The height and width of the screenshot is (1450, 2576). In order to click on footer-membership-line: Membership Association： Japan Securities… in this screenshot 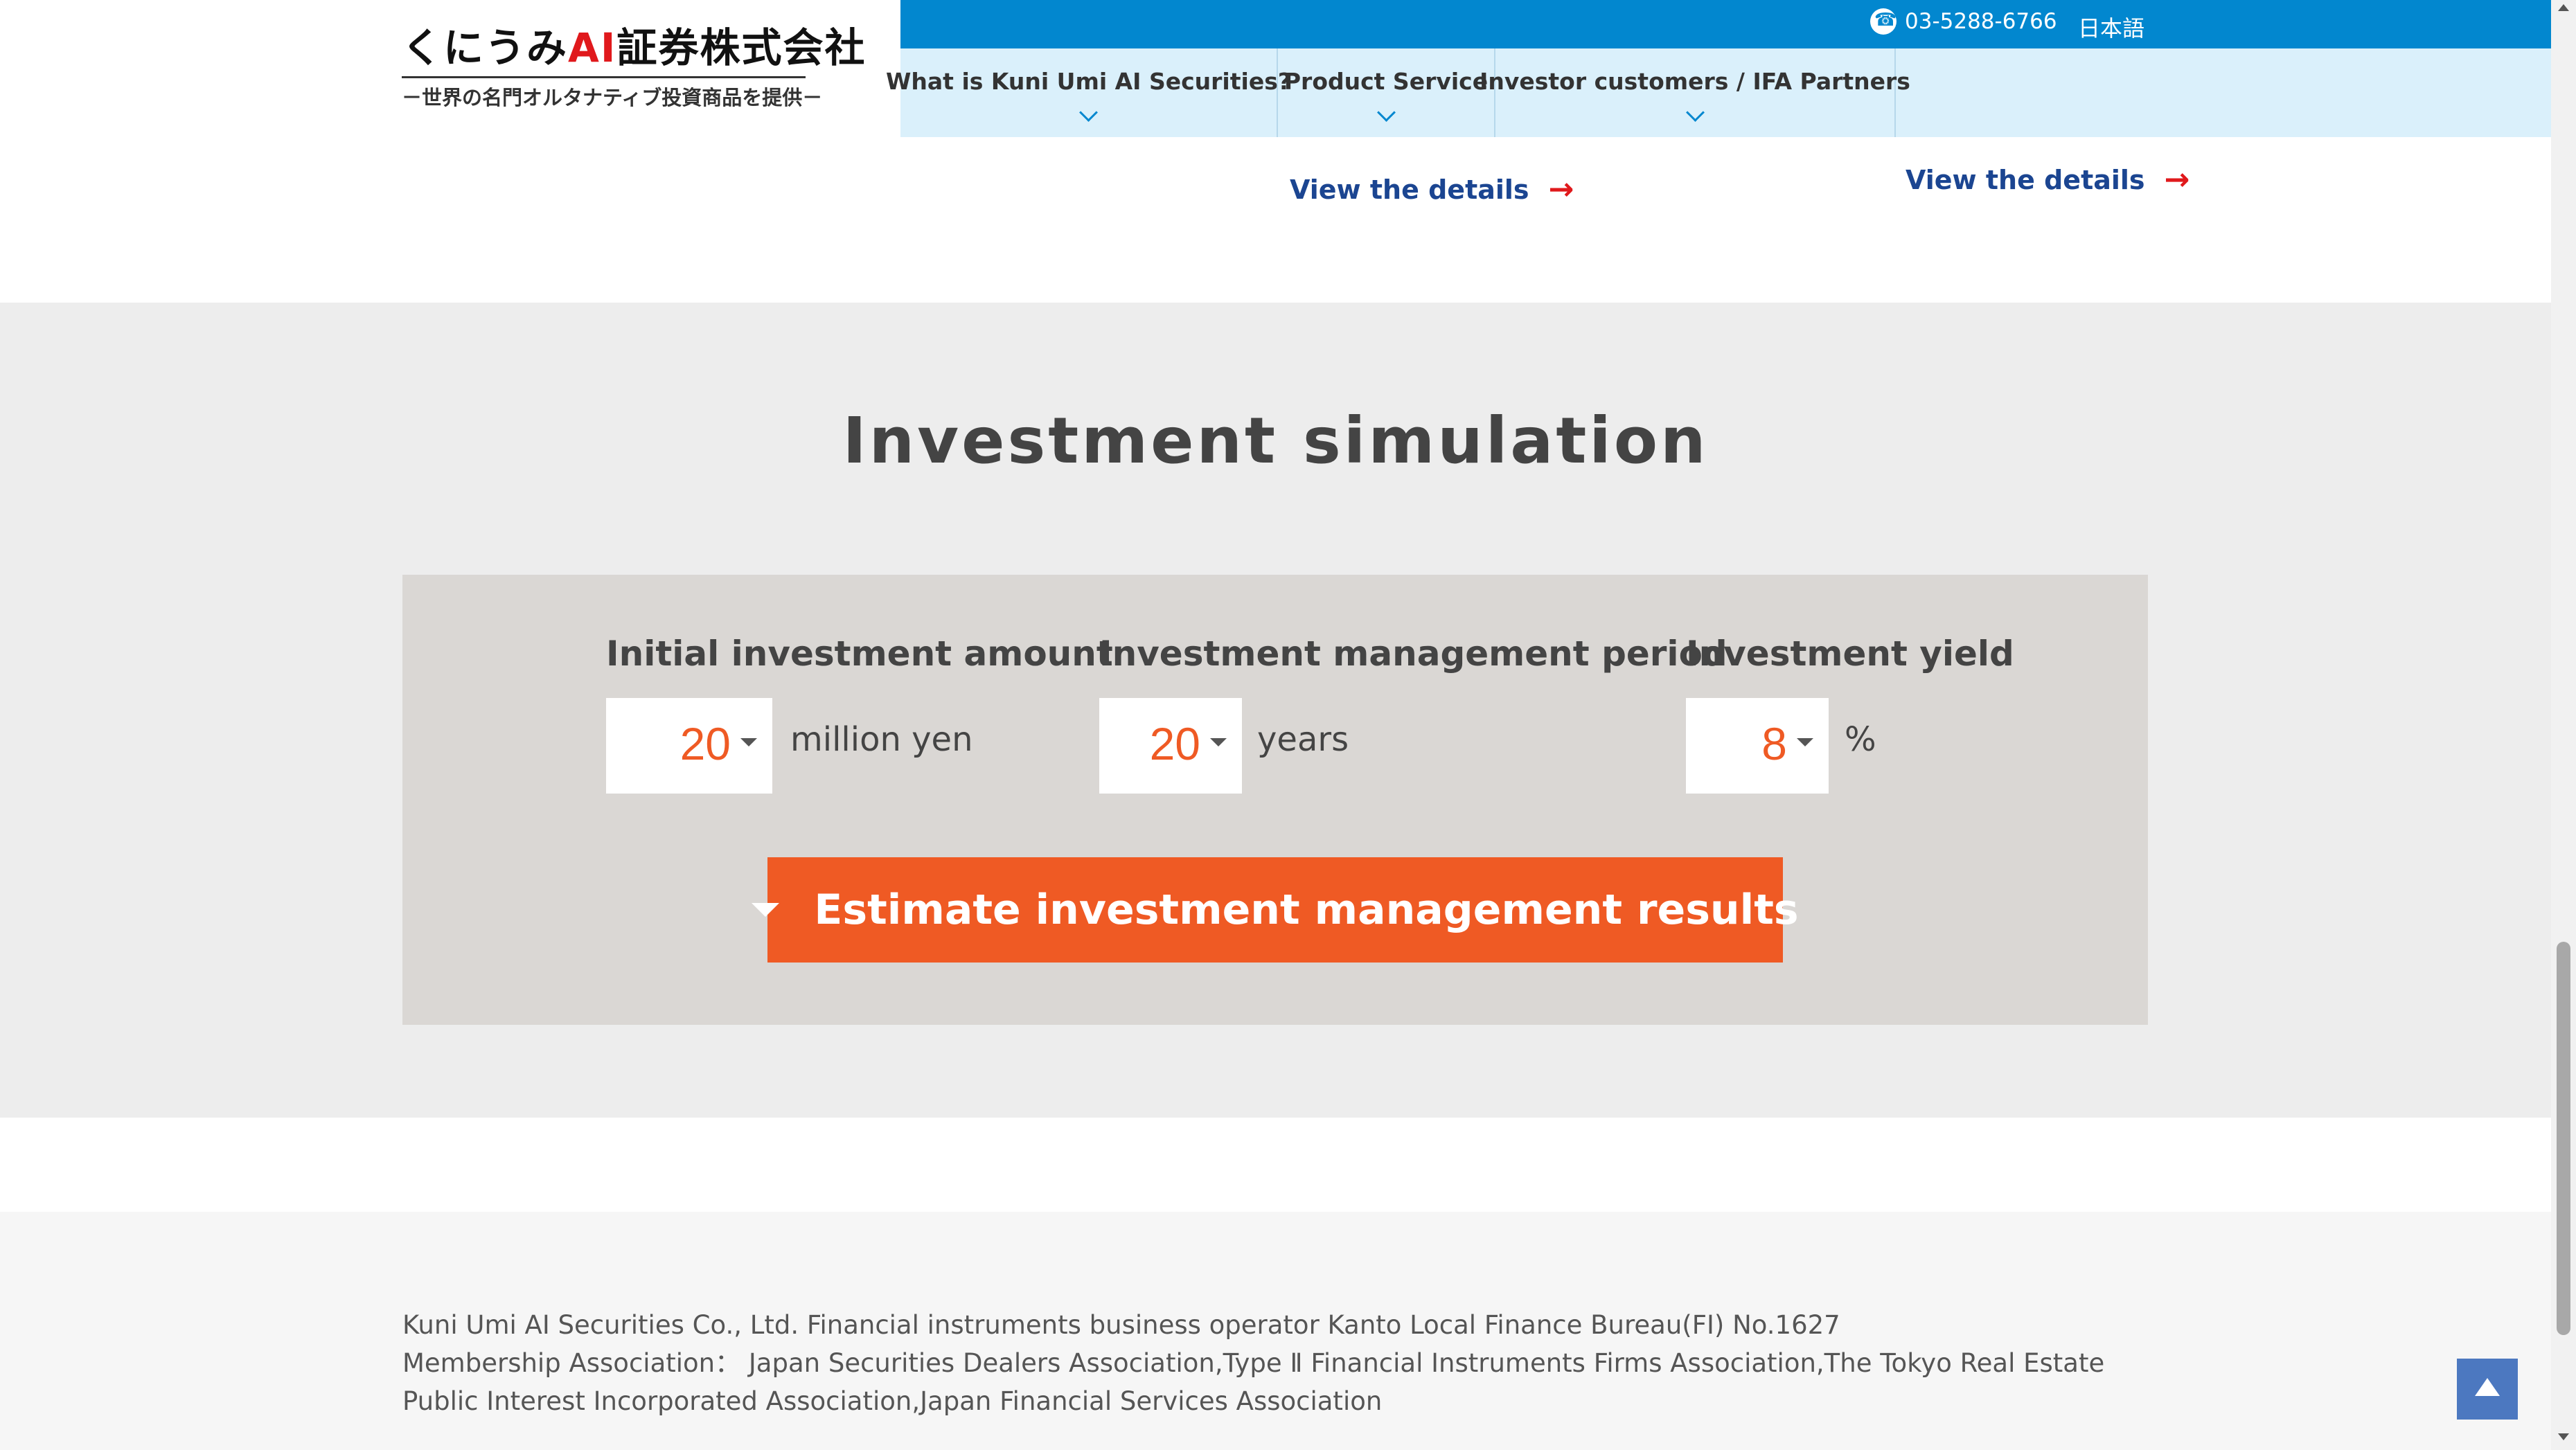, I will do `click(1253, 1382)`.